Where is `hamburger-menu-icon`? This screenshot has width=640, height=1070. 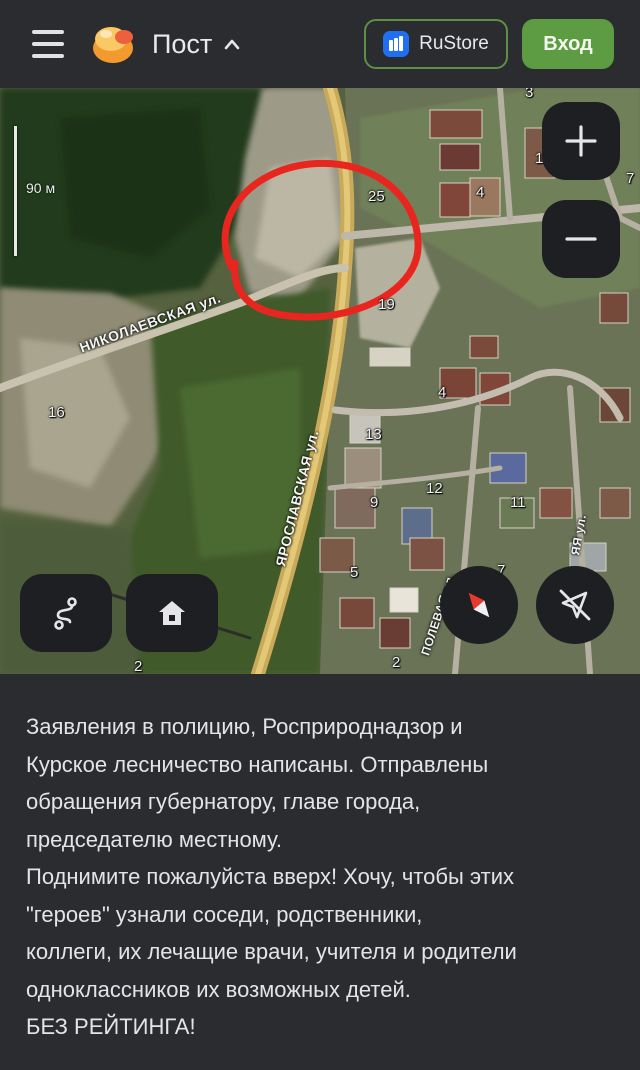 hamburger-menu-icon is located at coordinates (49, 44).